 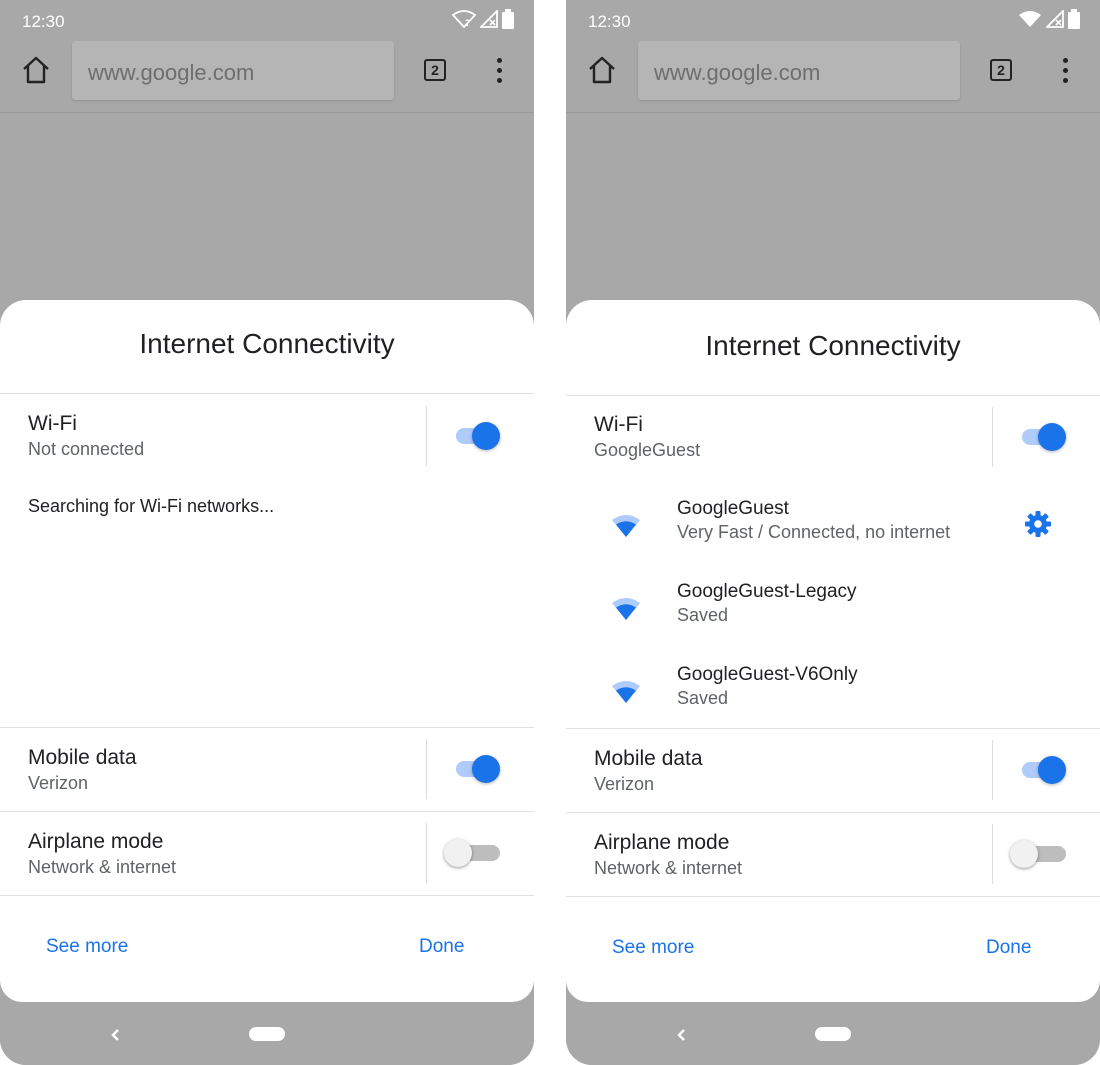 What do you see at coordinates (833, 694) in the screenshot?
I see `network-item-googleguest-v6only: GoogleGuest-V6Only Saved` at bounding box center [833, 694].